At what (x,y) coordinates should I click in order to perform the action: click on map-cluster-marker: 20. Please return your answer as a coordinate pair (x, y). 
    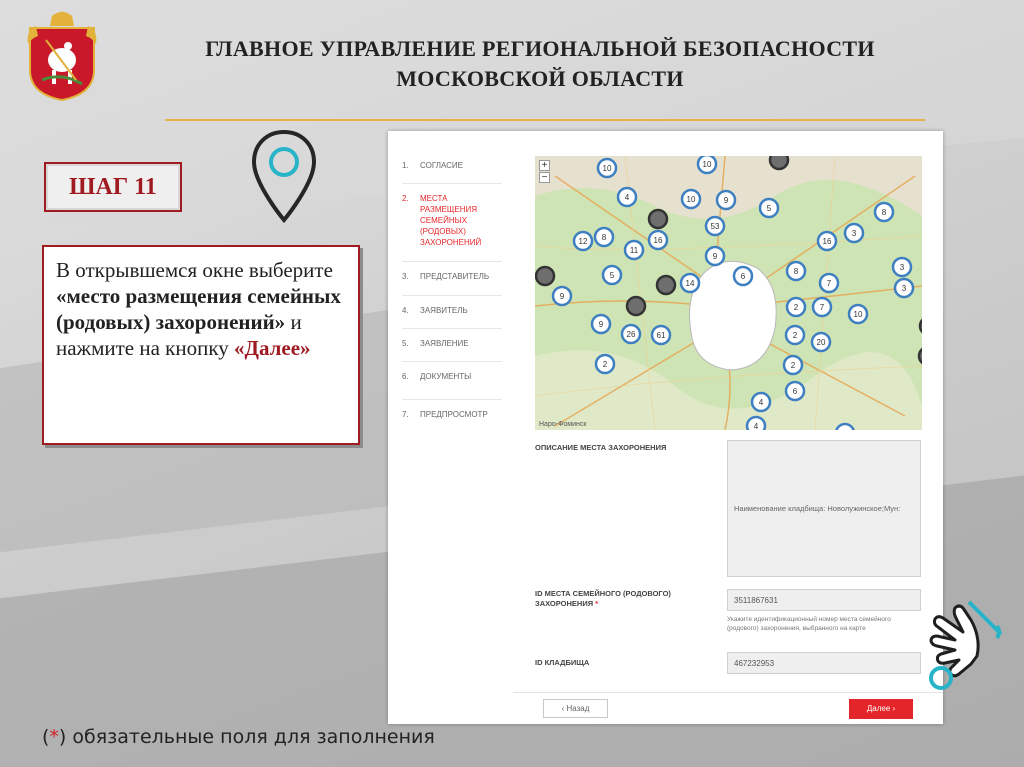
    Looking at the image, I should click on (821, 342).